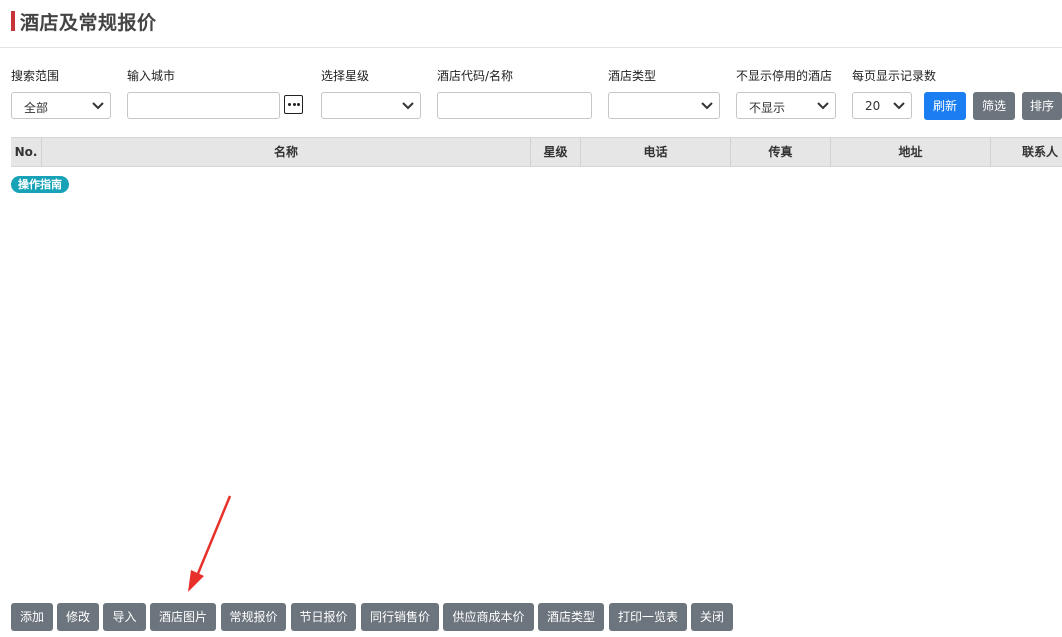 The width and height of the screenshot is (1062, 637). What do you see at coordinates (36, 108) in the screenshot?
I see `scope-select-value: 全部` at bounding box center [36, 108].